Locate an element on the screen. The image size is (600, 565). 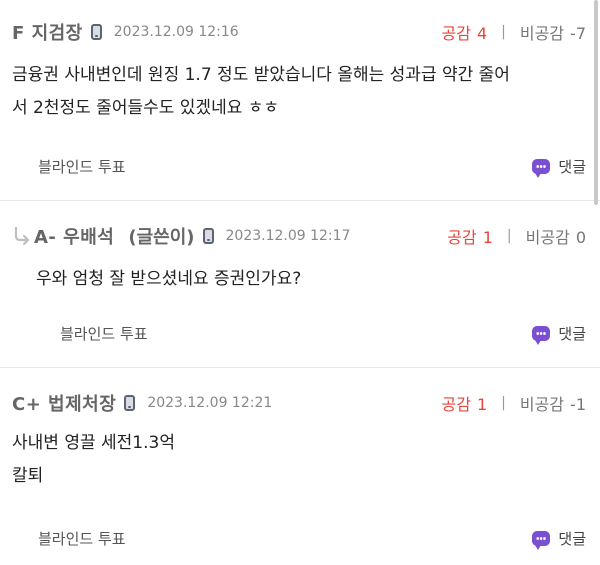
comment-author: A- 우배석 is located at coordinates (74, 236).